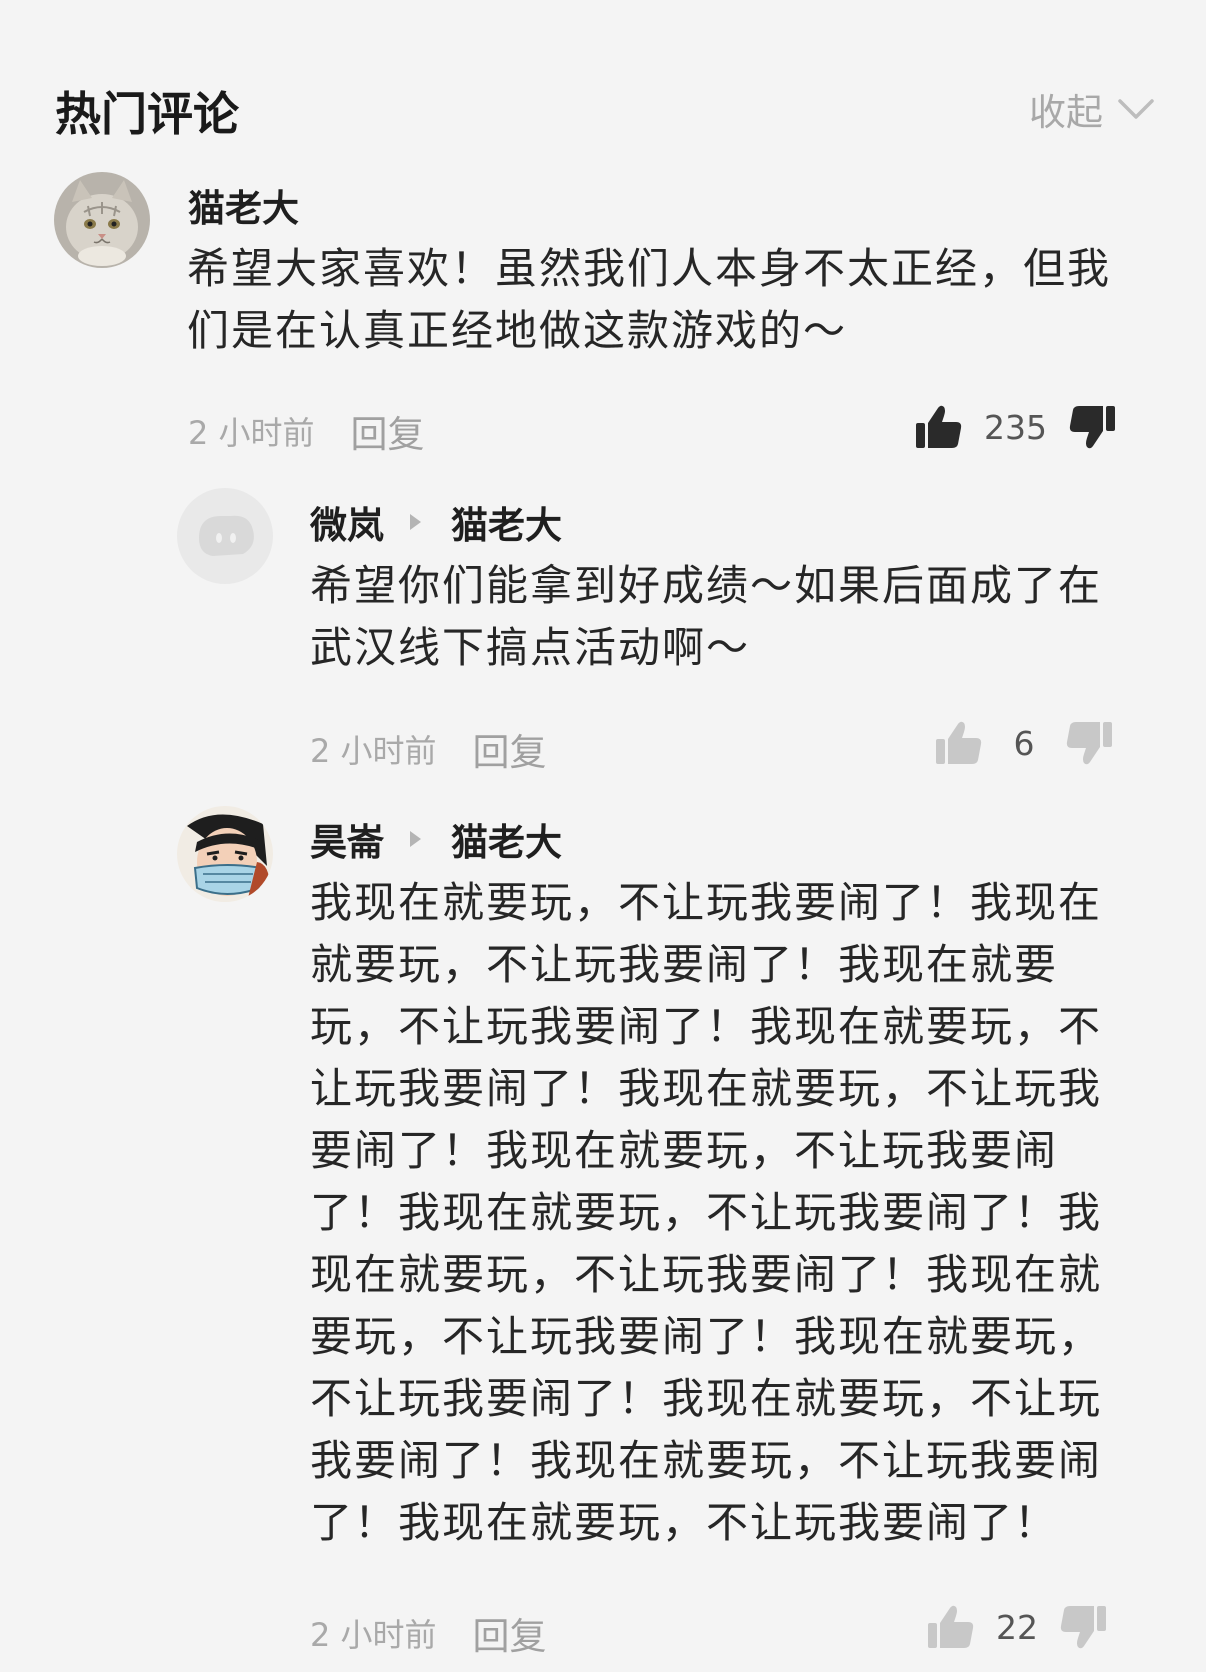  What do you see at coordinates (706, 1212) in the screenshot?
I see `comment-line: 了！我现在就要玩，不让玩我要闹了！我` at bounding box center [706, 1212].